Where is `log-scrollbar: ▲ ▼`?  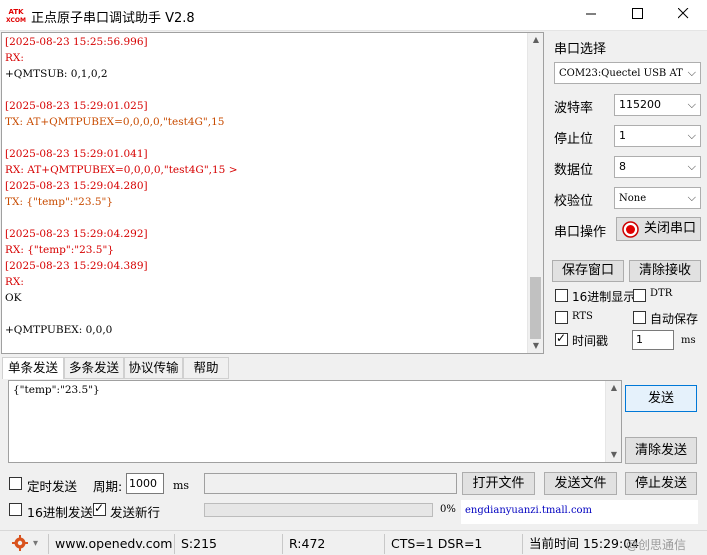
log-scrollbar: ▲ ▼ is located at coordinates (535, 193).